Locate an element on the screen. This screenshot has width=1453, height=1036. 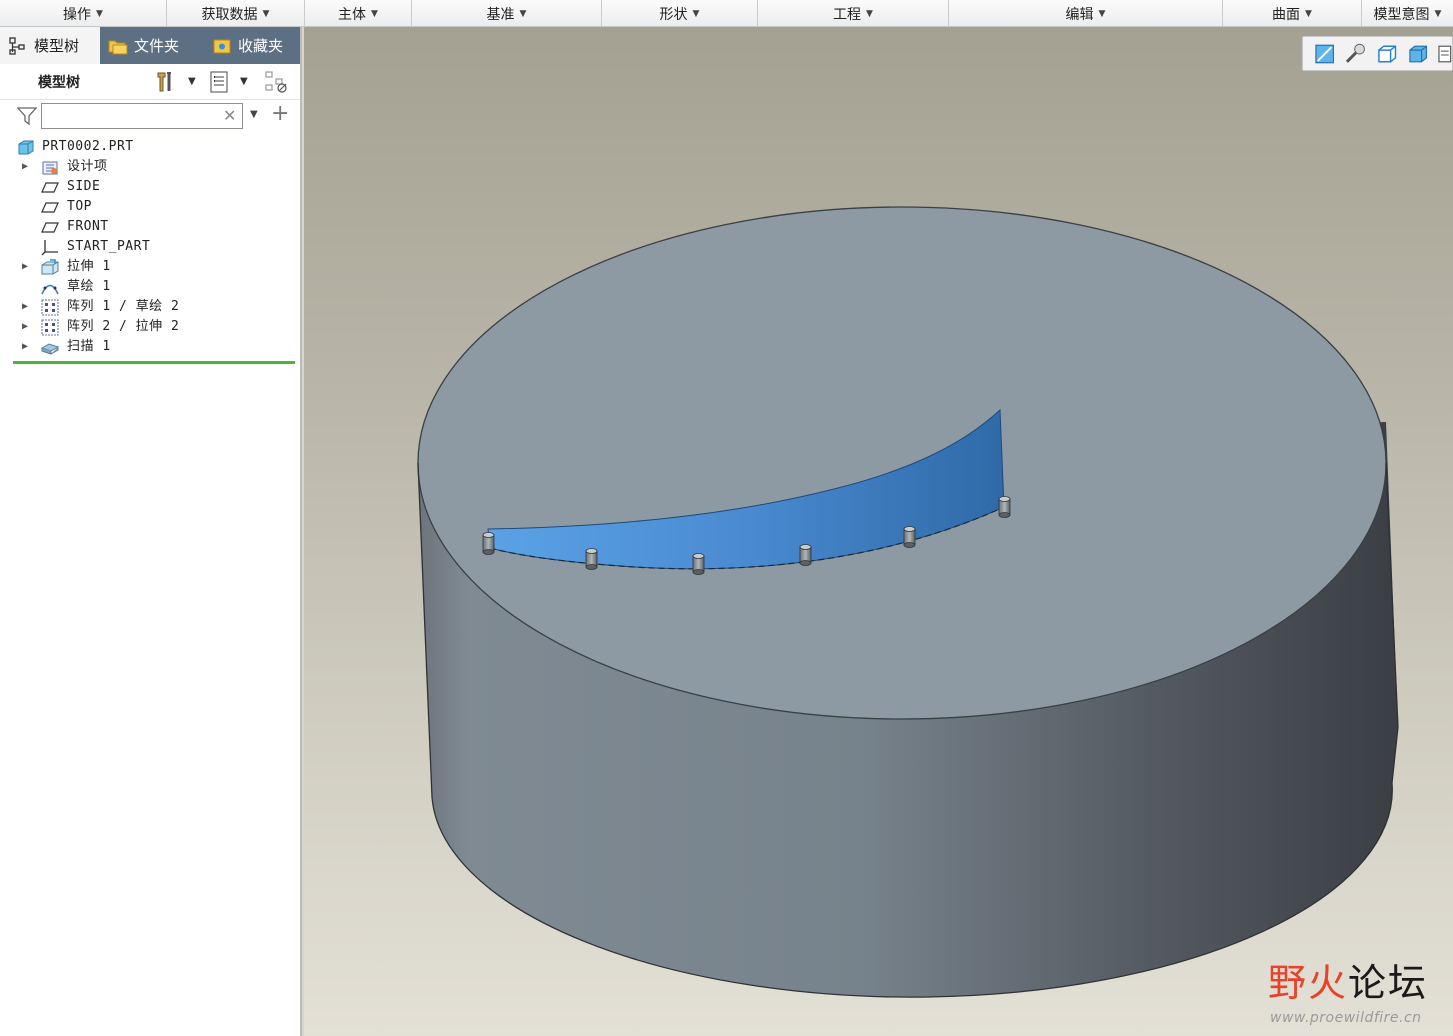
group-get-data: 获取数据 ▼ is located at coordinates (236, 13).